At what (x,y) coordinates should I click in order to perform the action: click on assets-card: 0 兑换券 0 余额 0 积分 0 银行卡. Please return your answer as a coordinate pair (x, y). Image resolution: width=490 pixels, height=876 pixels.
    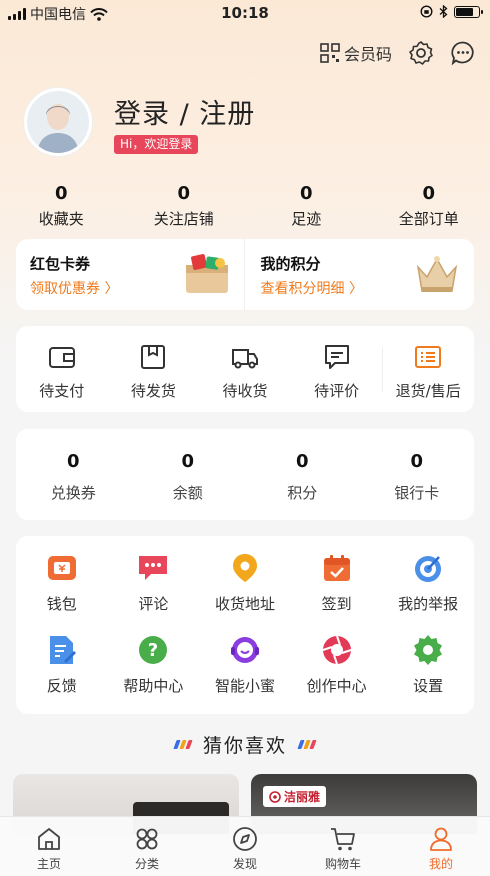
    Looking at the image, I should click on (245, 474).